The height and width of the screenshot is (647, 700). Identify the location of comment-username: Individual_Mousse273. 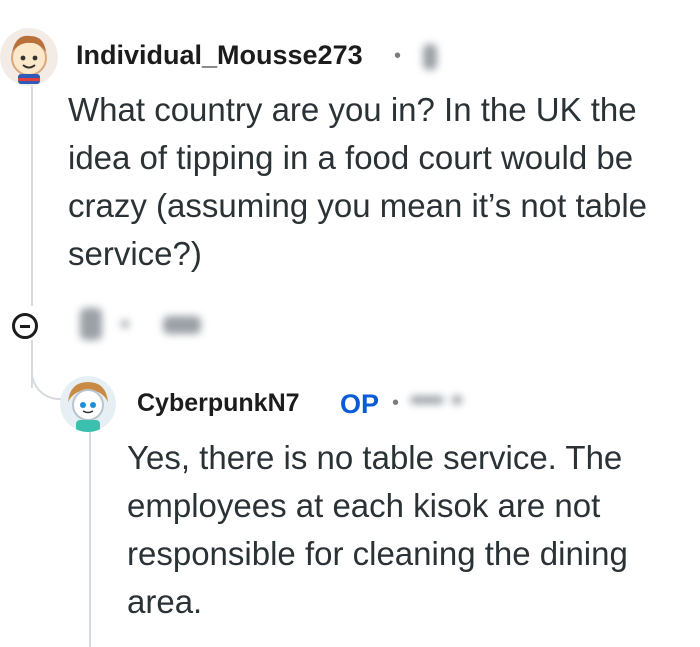
(219, 55).